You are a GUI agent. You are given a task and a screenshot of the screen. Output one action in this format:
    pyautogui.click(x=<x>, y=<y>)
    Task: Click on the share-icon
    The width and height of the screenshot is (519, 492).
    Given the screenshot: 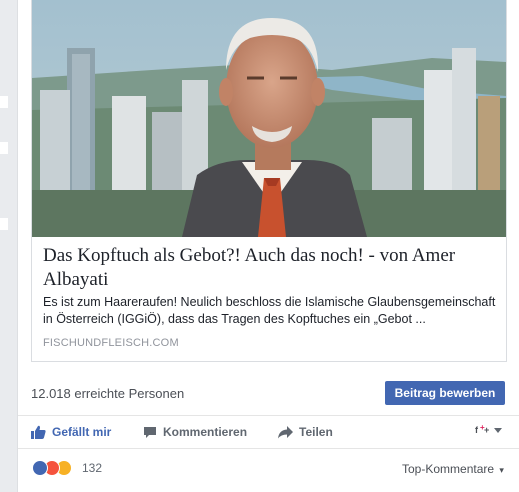 What is the action you would take?
    pyautogui.click(x=285, y=431)
    